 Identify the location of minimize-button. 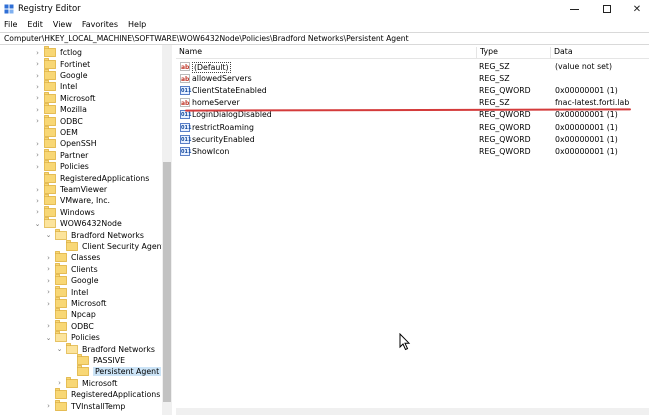
(574, 9).